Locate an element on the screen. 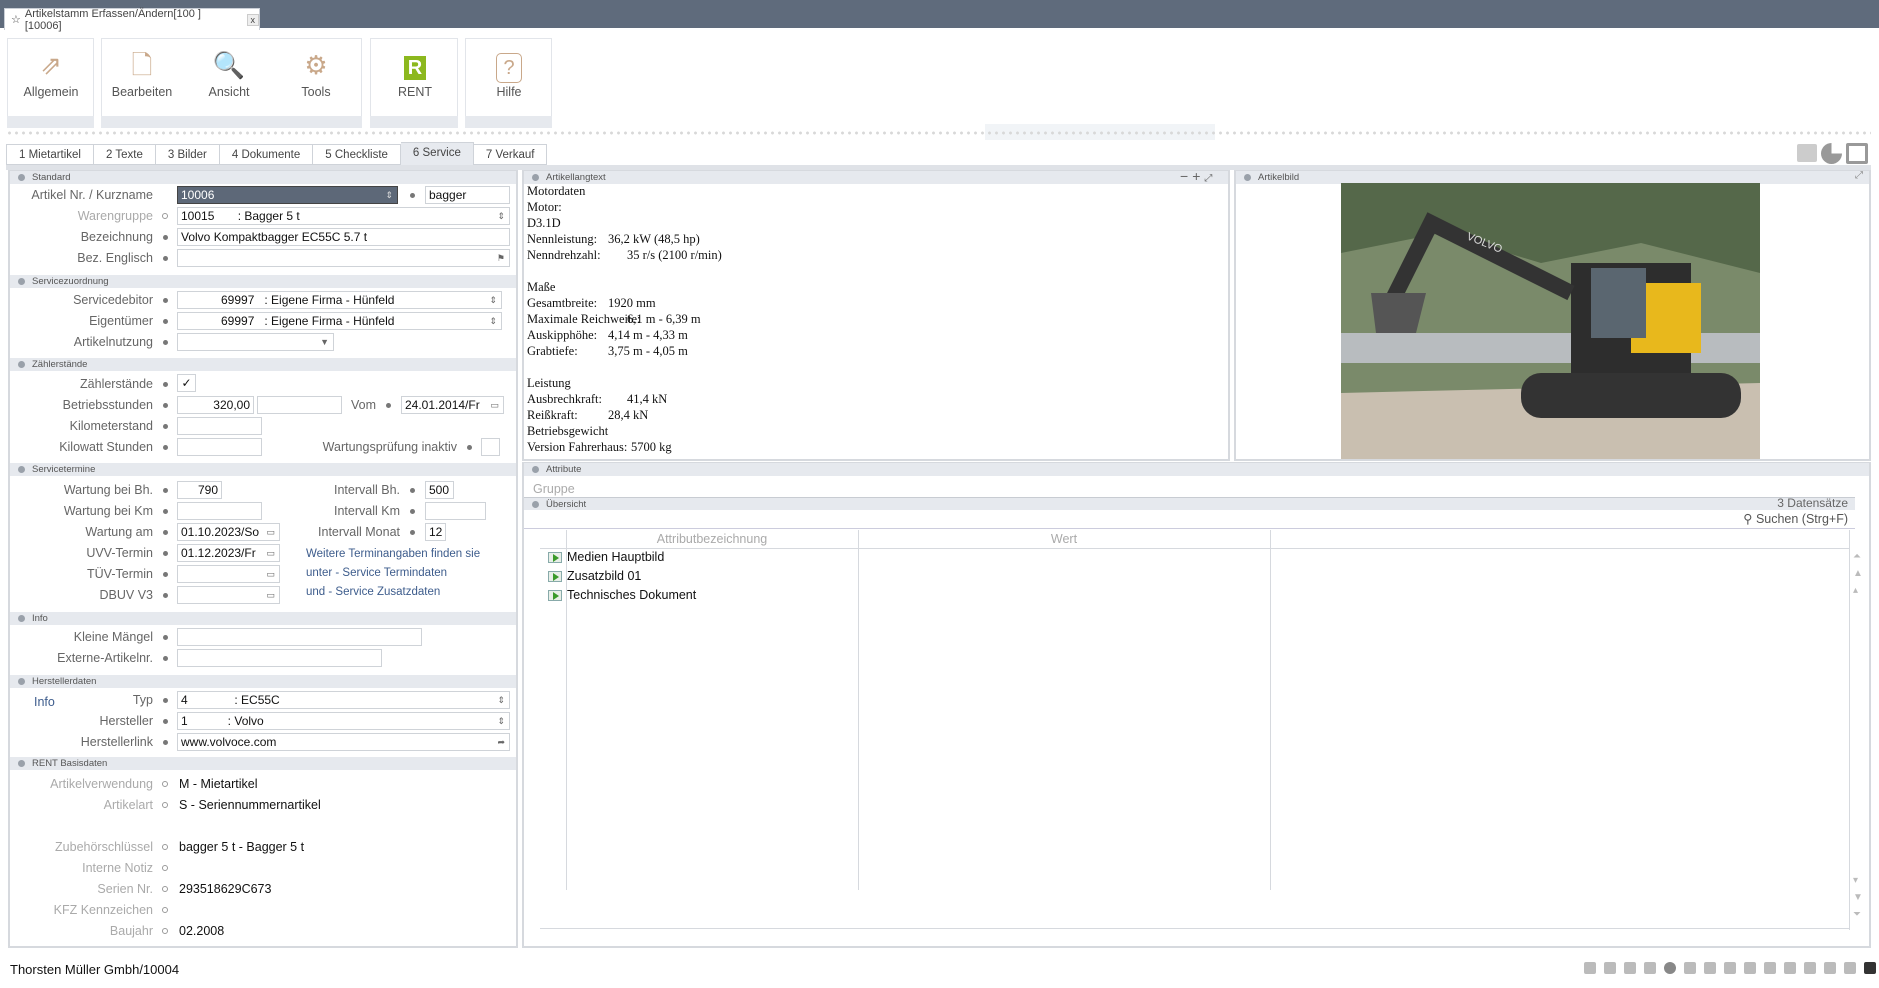 This screenshot has width=1879, height=988. flag-icon: ⚑ is located at coordinates (501, 258).